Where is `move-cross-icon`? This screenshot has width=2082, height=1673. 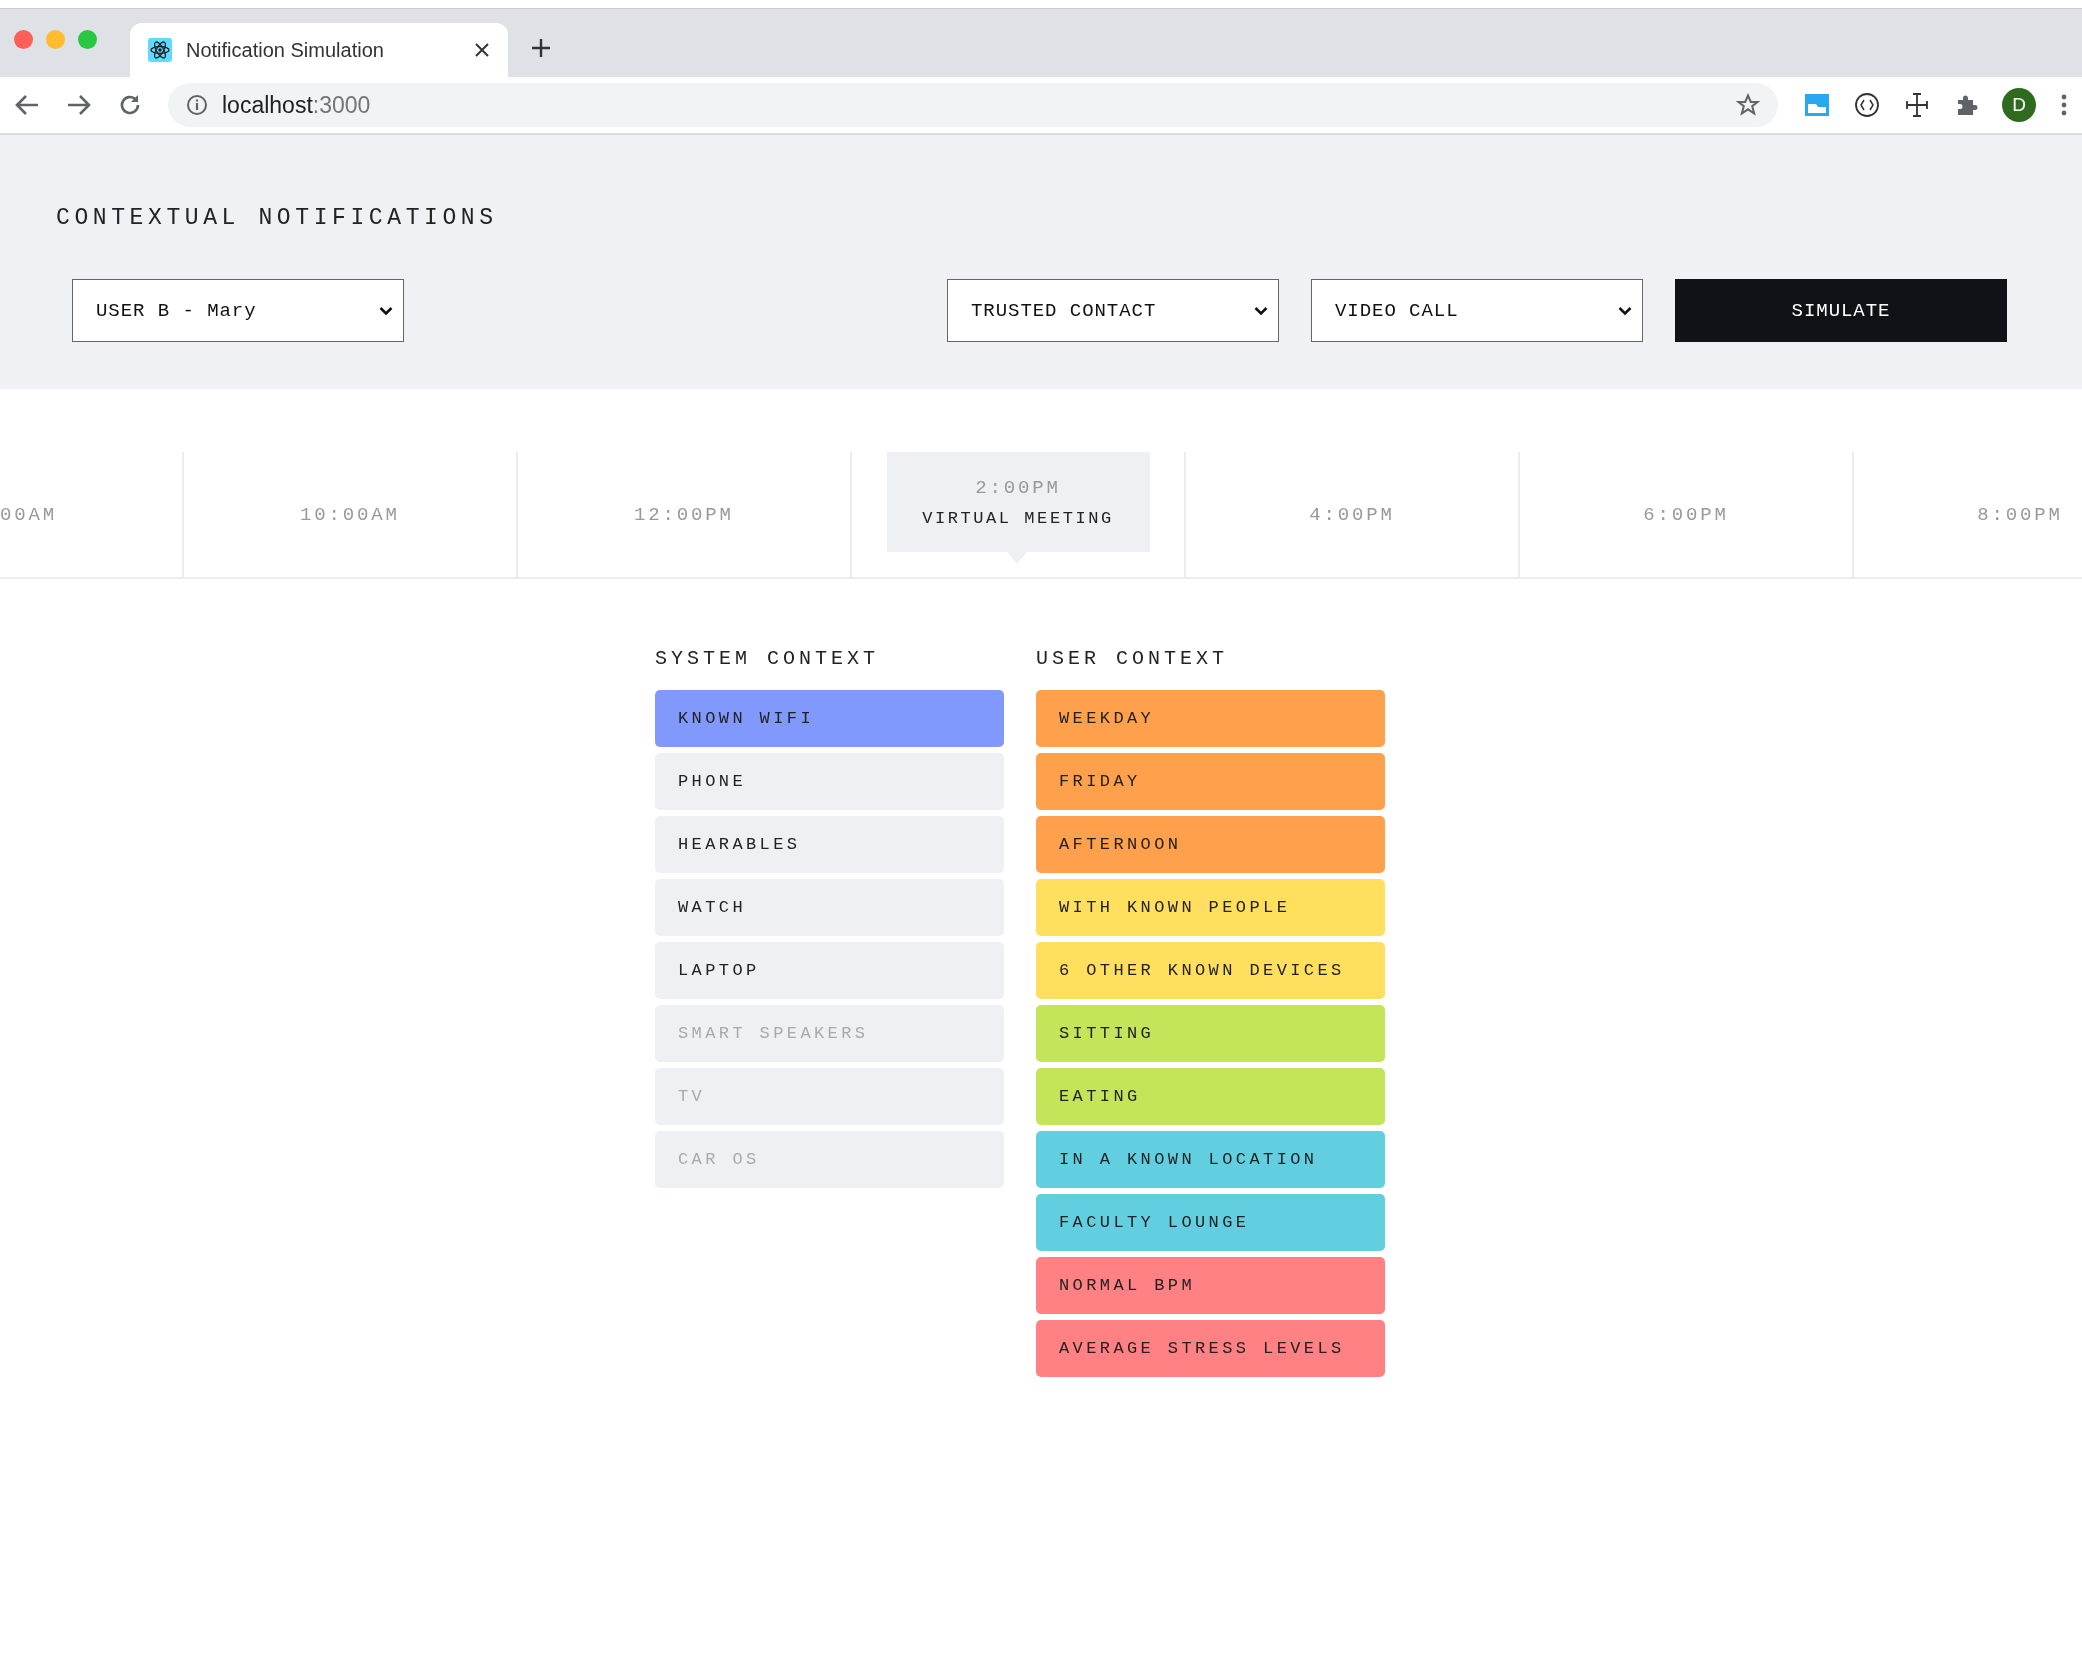
move-cross-icon is located at coordinates (1917, 105).